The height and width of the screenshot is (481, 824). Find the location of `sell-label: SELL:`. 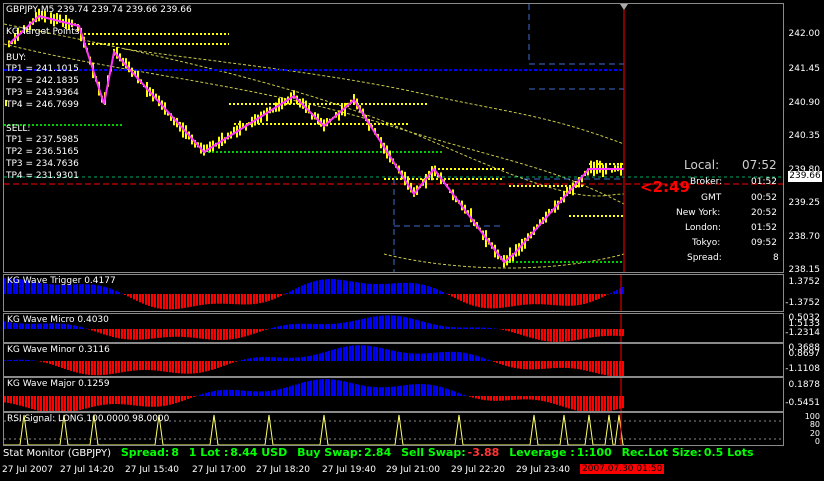

sell-label: SELL: is located at coordinates (18, 129).